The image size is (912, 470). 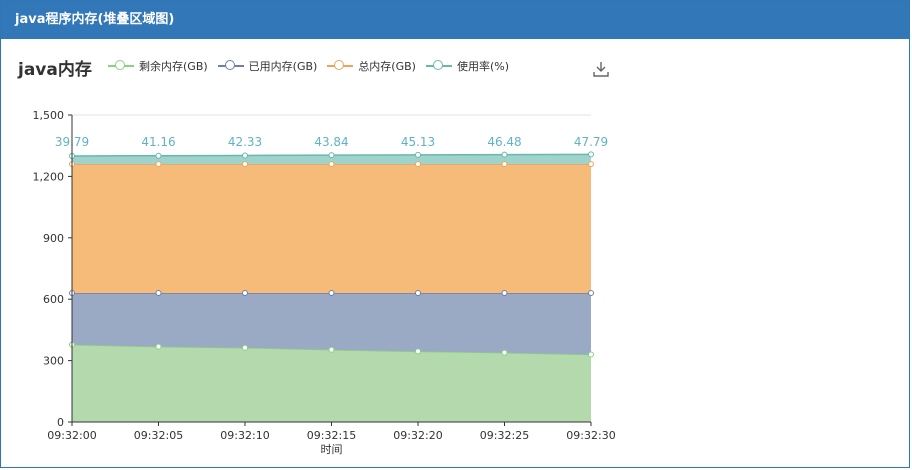 I want to click on data-label: 42.33, so click(x=245, y=142).